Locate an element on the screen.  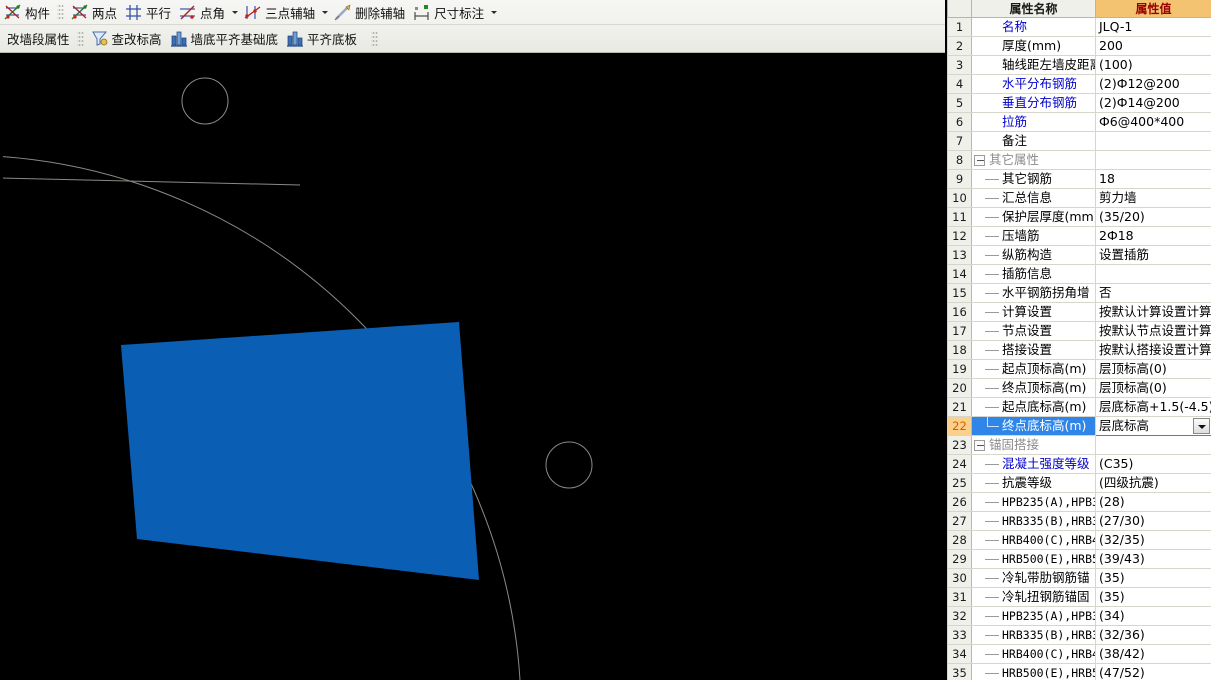
property-row: 2 厚度(mm) 200 is located at coordinates (1079, 46).